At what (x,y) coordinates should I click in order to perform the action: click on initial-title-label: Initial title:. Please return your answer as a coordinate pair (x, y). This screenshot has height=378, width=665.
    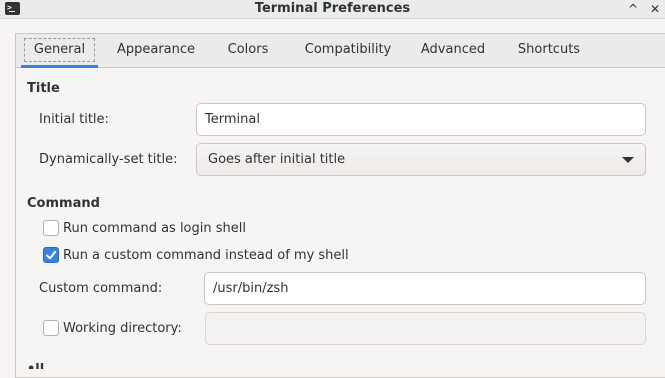
    Looking at the image, I should click on (74, 119).